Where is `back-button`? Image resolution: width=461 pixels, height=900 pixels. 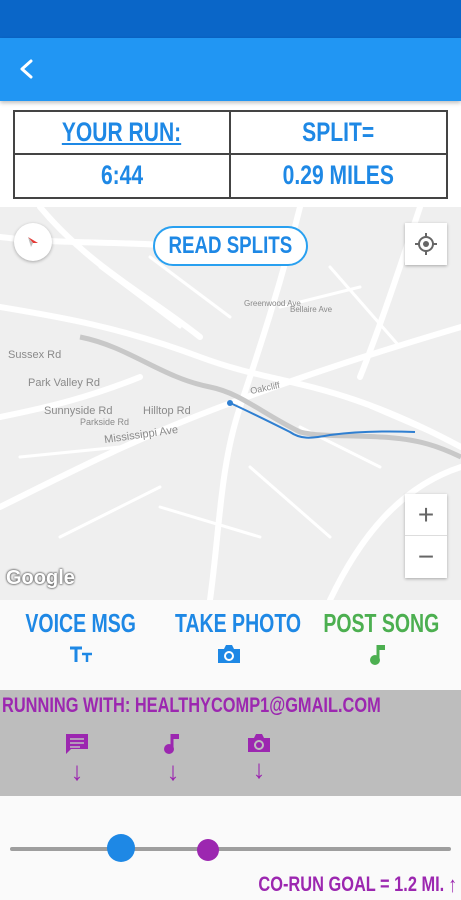 back-button is located at coordinates (27, 69).